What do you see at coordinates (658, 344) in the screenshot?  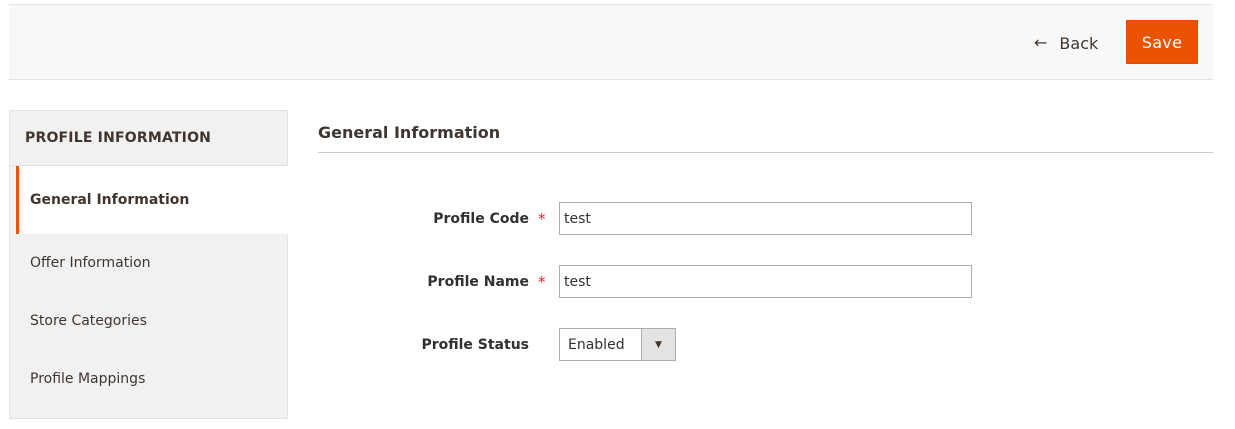 I see `triangle-down-icon: ▼` at bounding box center [658, 344].